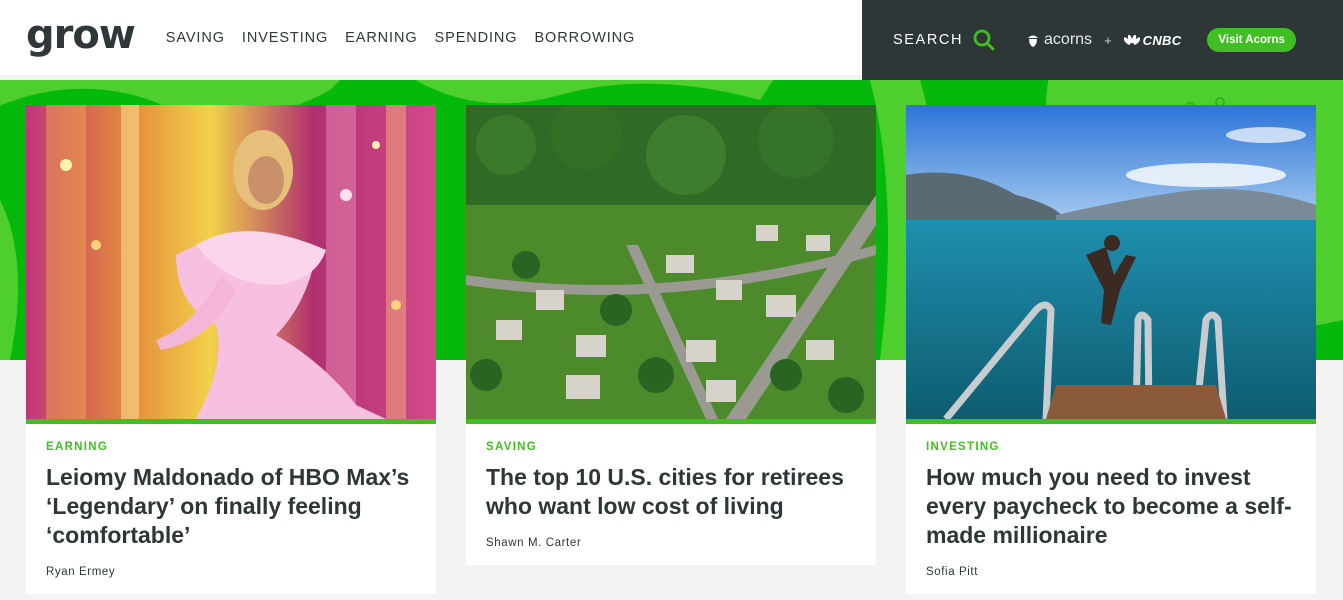  Describe the element at coordinates (1102, 40) in the screenshot. I see `header-right: SEARCH acorns + CNBC Visit Acorns` at that location.